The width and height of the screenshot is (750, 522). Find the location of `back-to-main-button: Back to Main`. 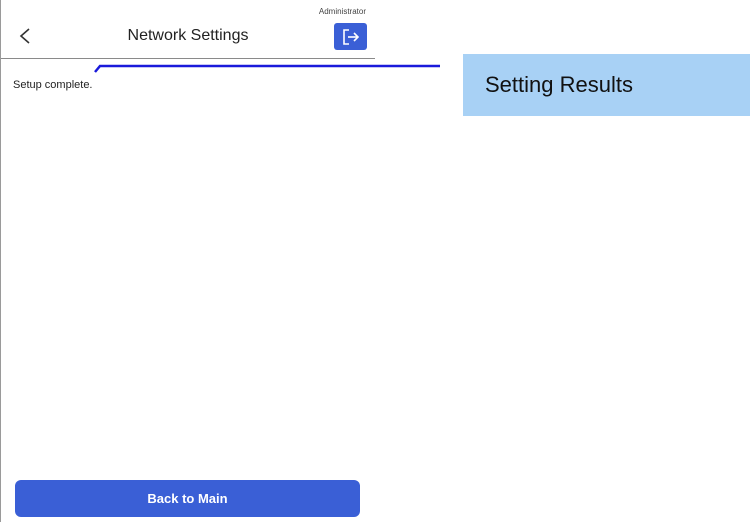

back-to-main-button: Back to Main is located at coordinates (187, 498).